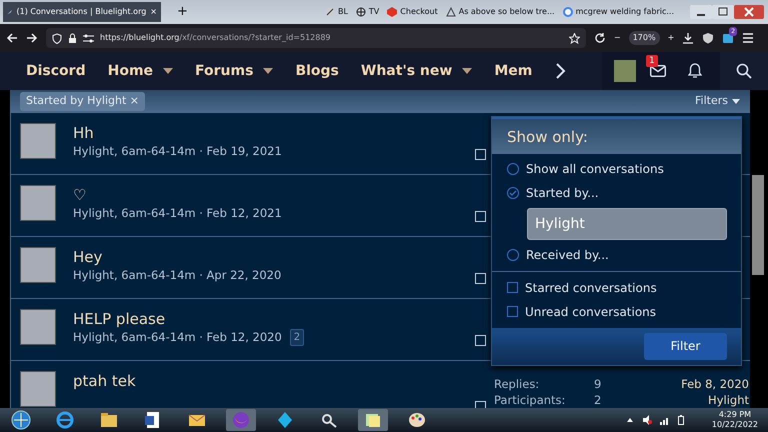 This screenshot has width=768, height=432. What do you see at coordinates (65, 420) in the screenshot?
I see `browser-e-icon` at bounding box center [65, 420].